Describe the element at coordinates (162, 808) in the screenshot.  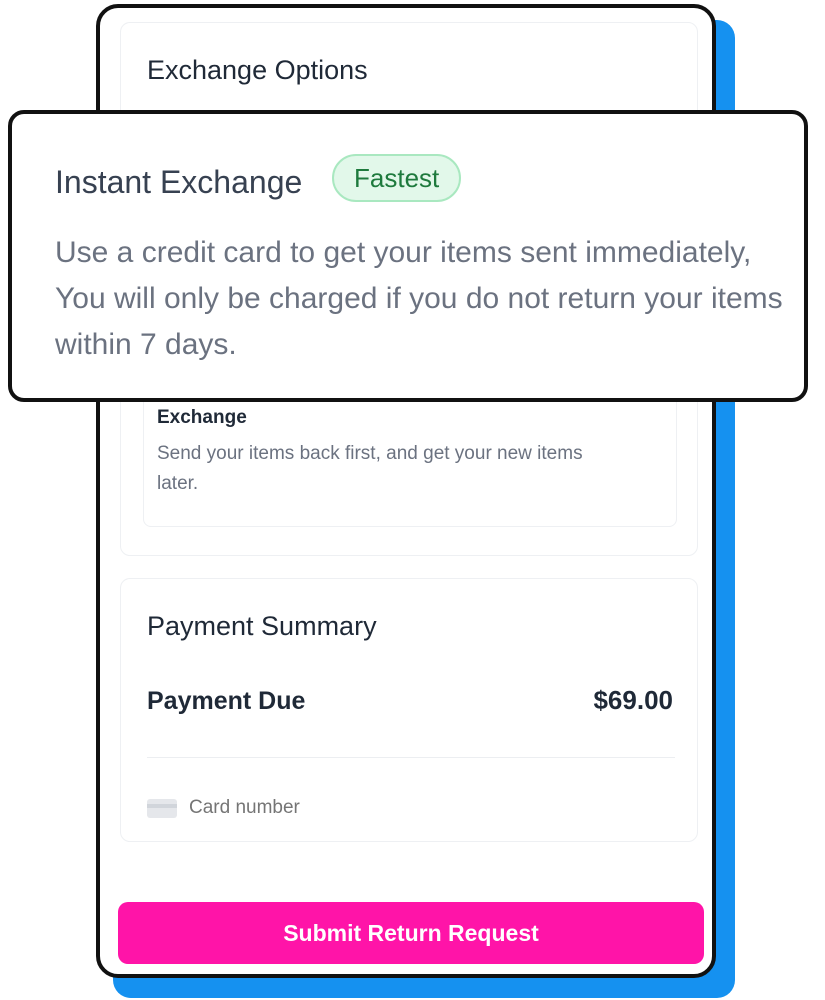
I see `credit-card-icon` at that location.